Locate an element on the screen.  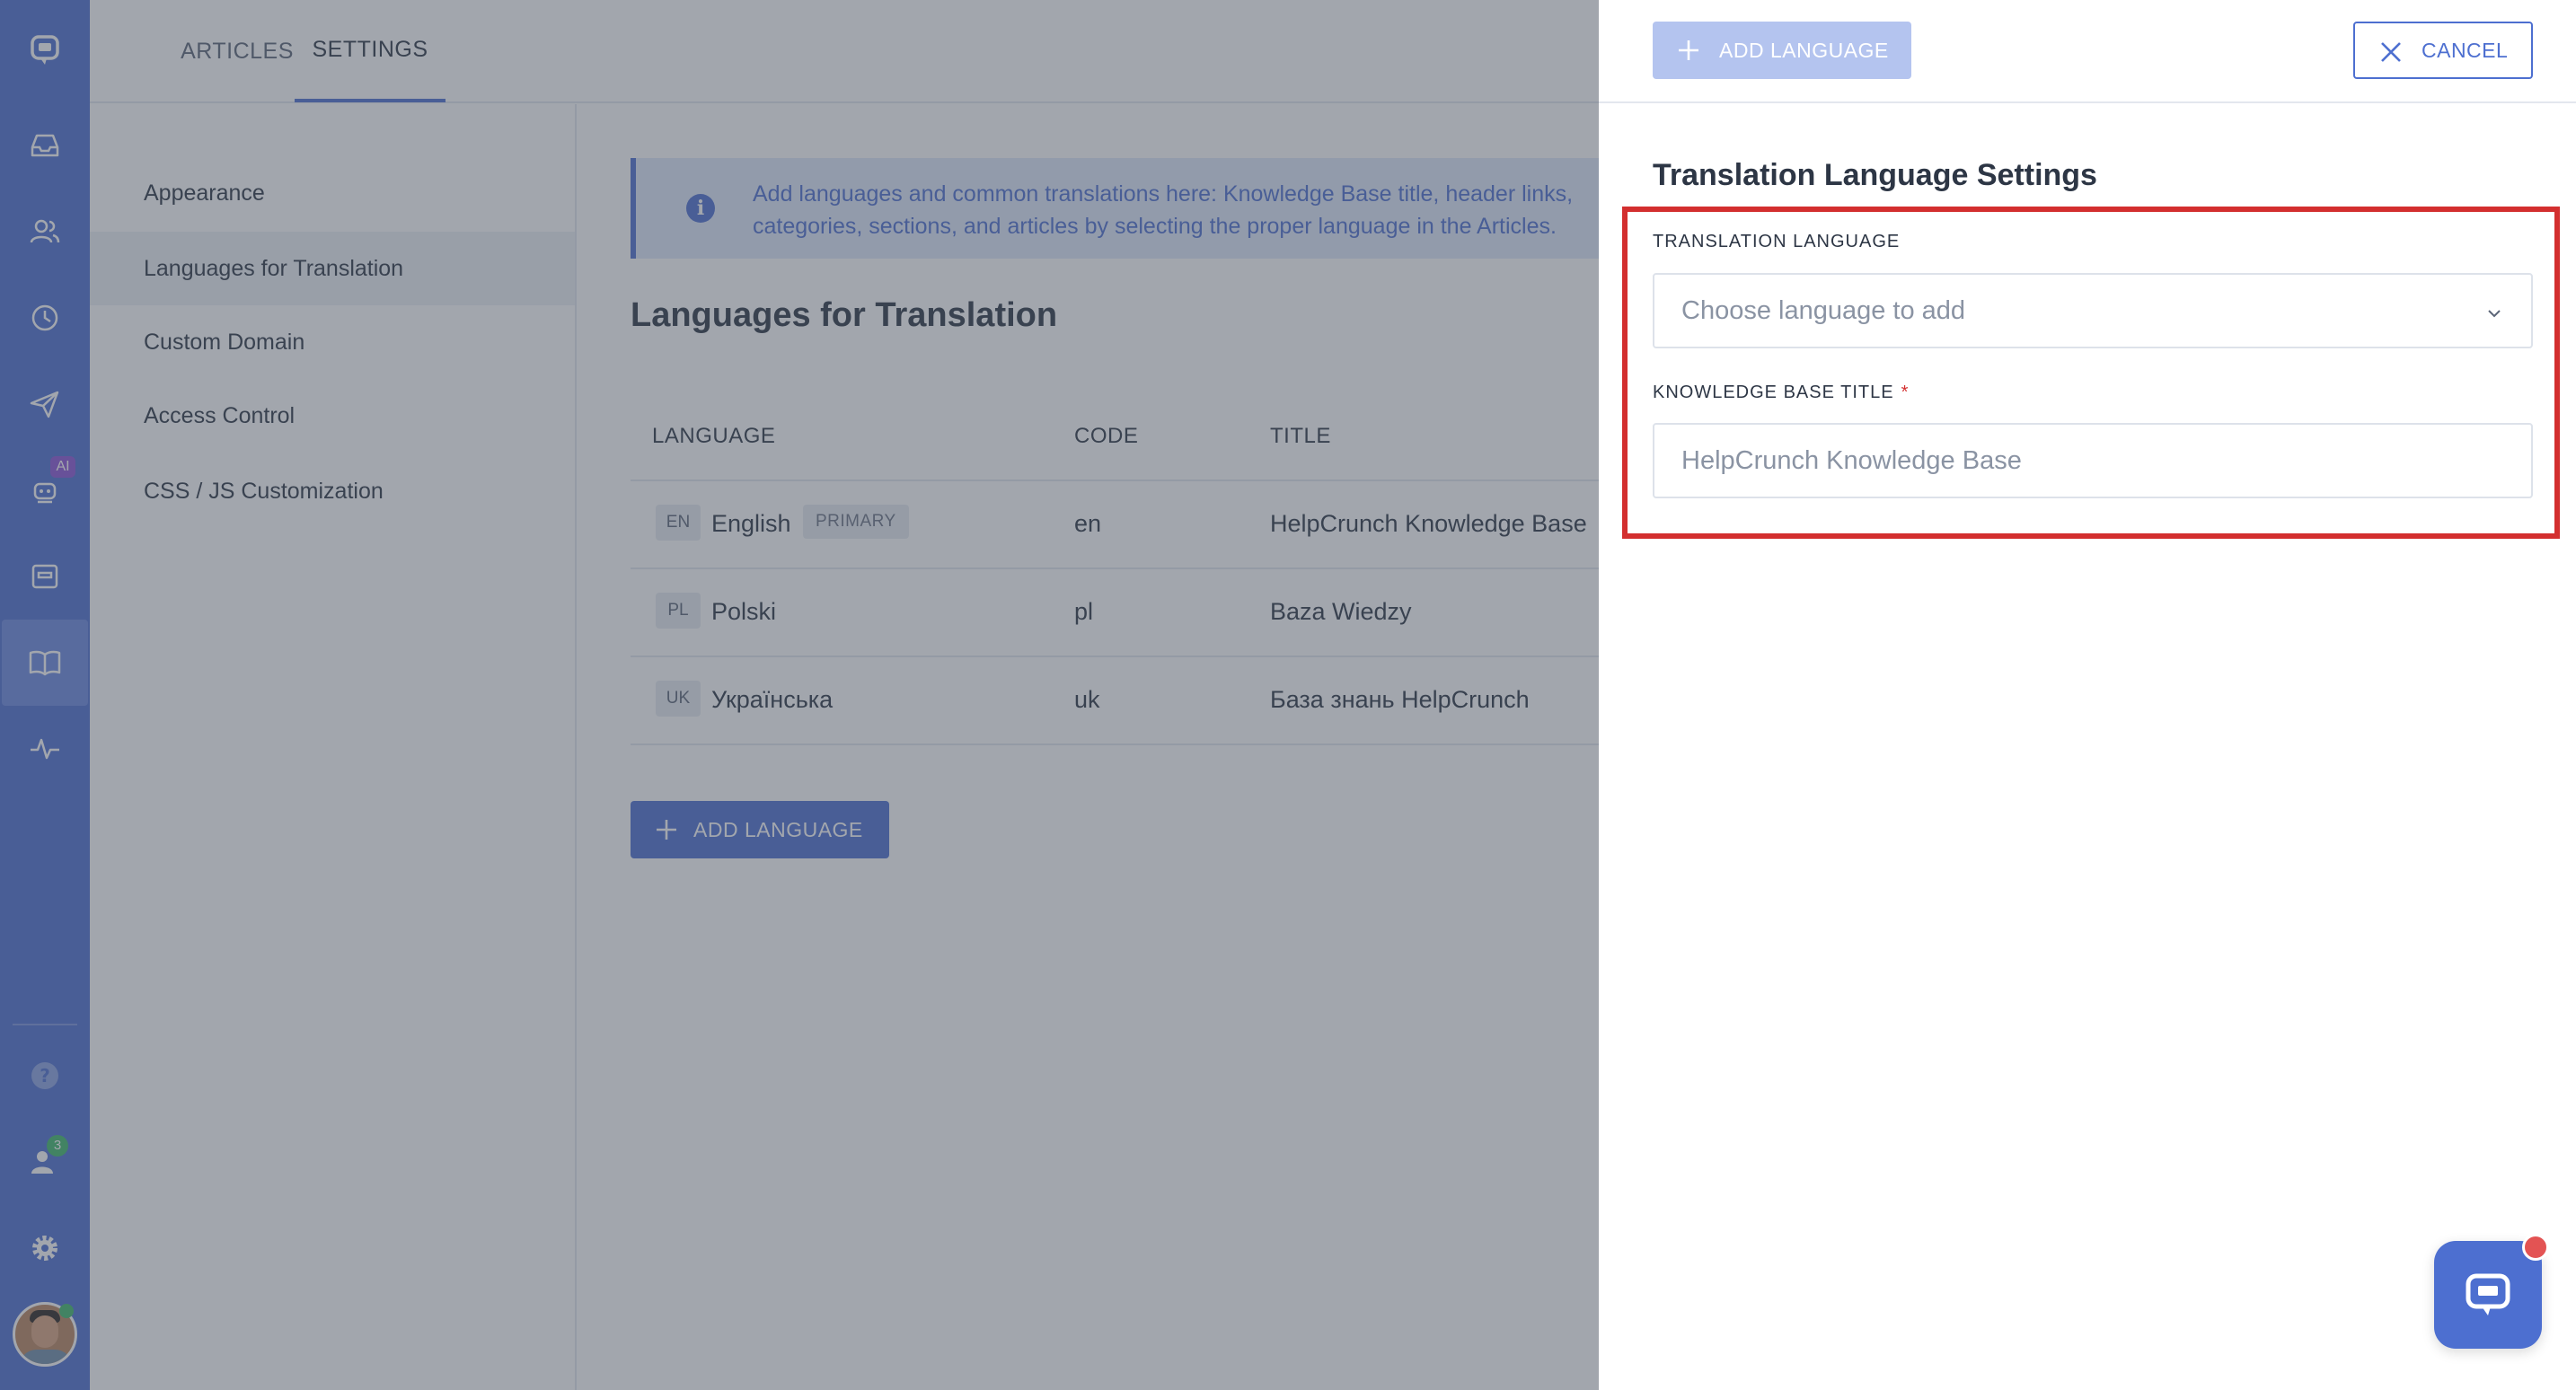
chat-widget-icon is located at coordinates (2488, 1294).